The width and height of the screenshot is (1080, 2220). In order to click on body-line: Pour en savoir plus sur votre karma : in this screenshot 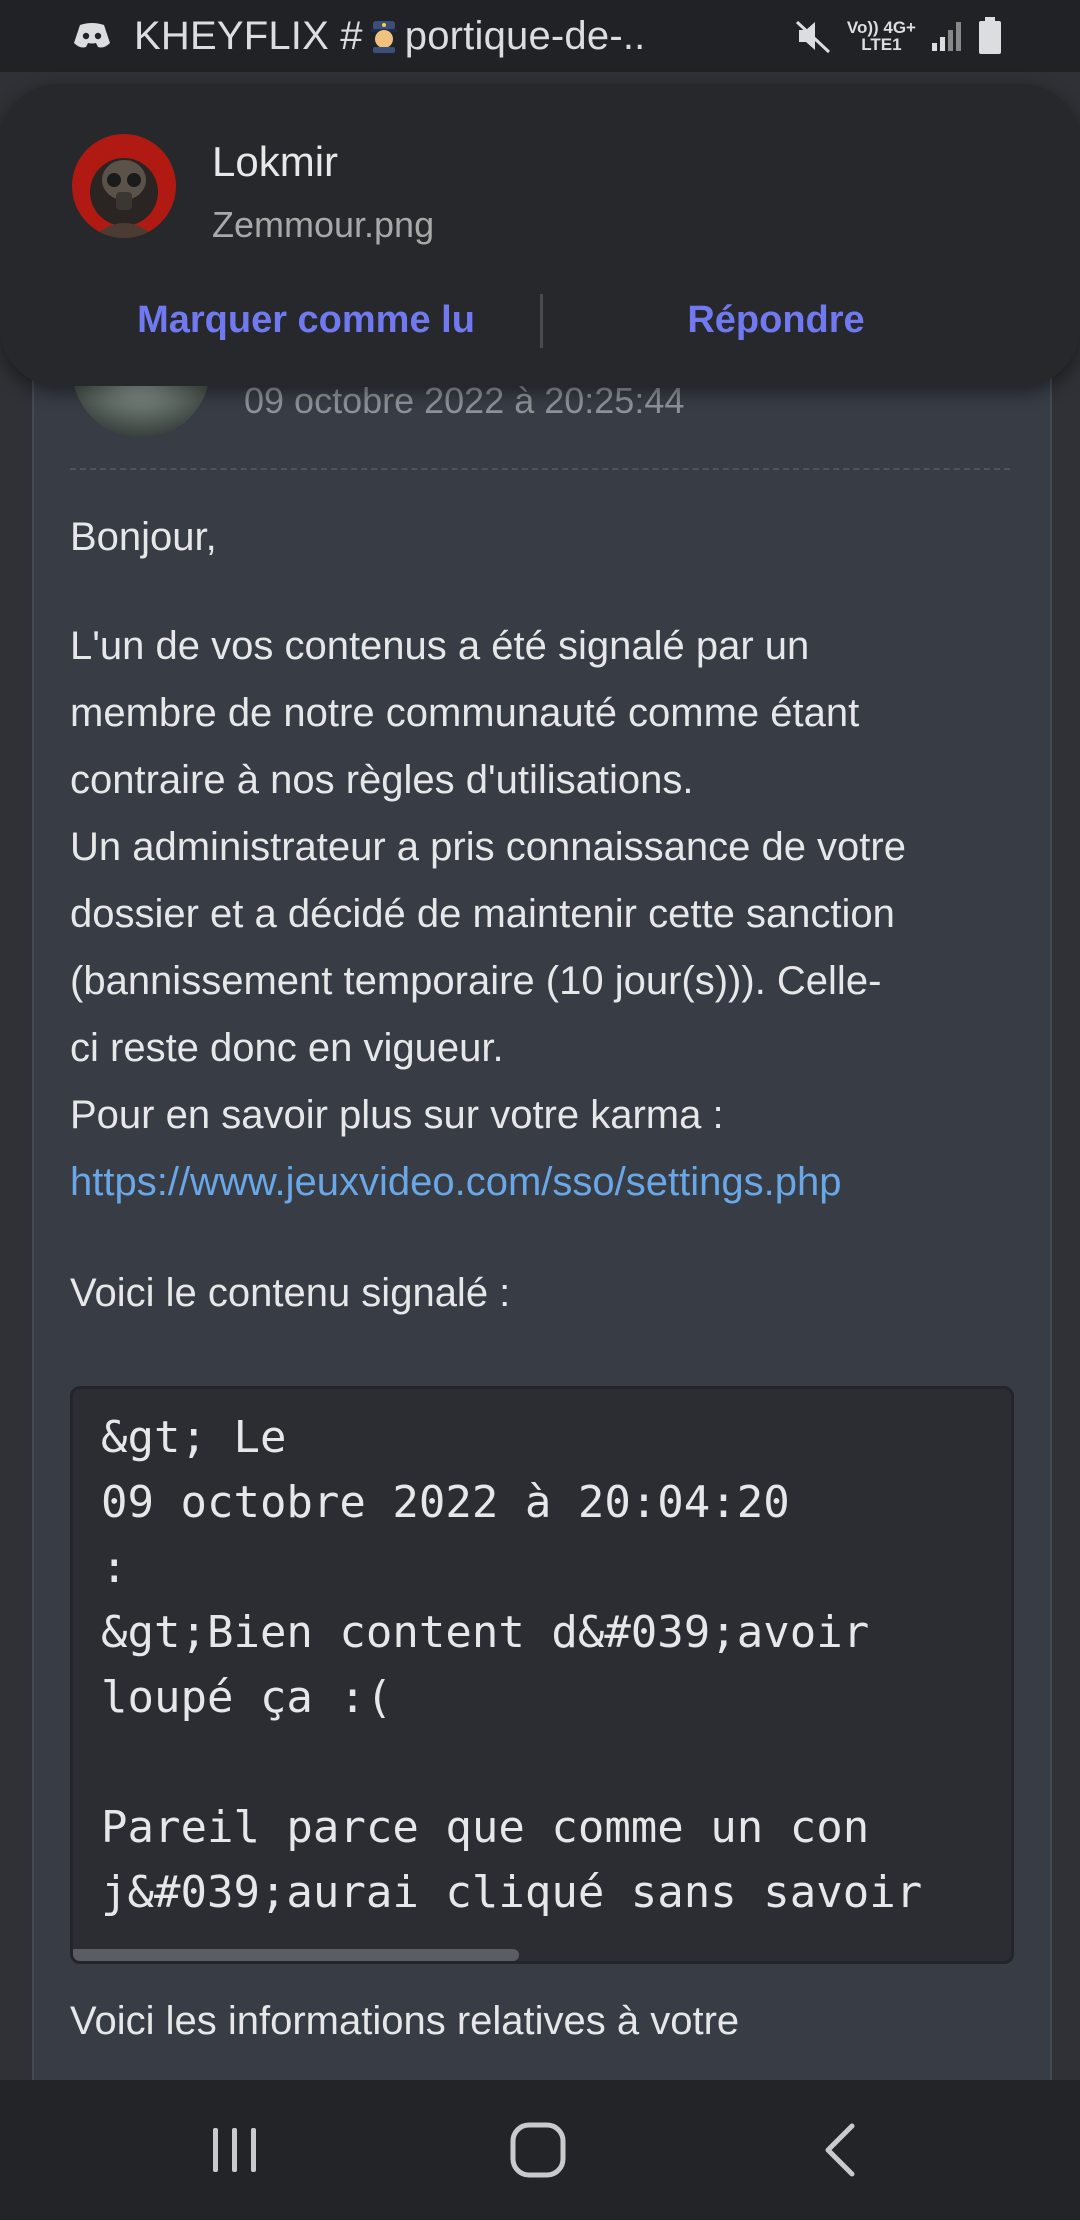, I will do `click(397, 1115)`.